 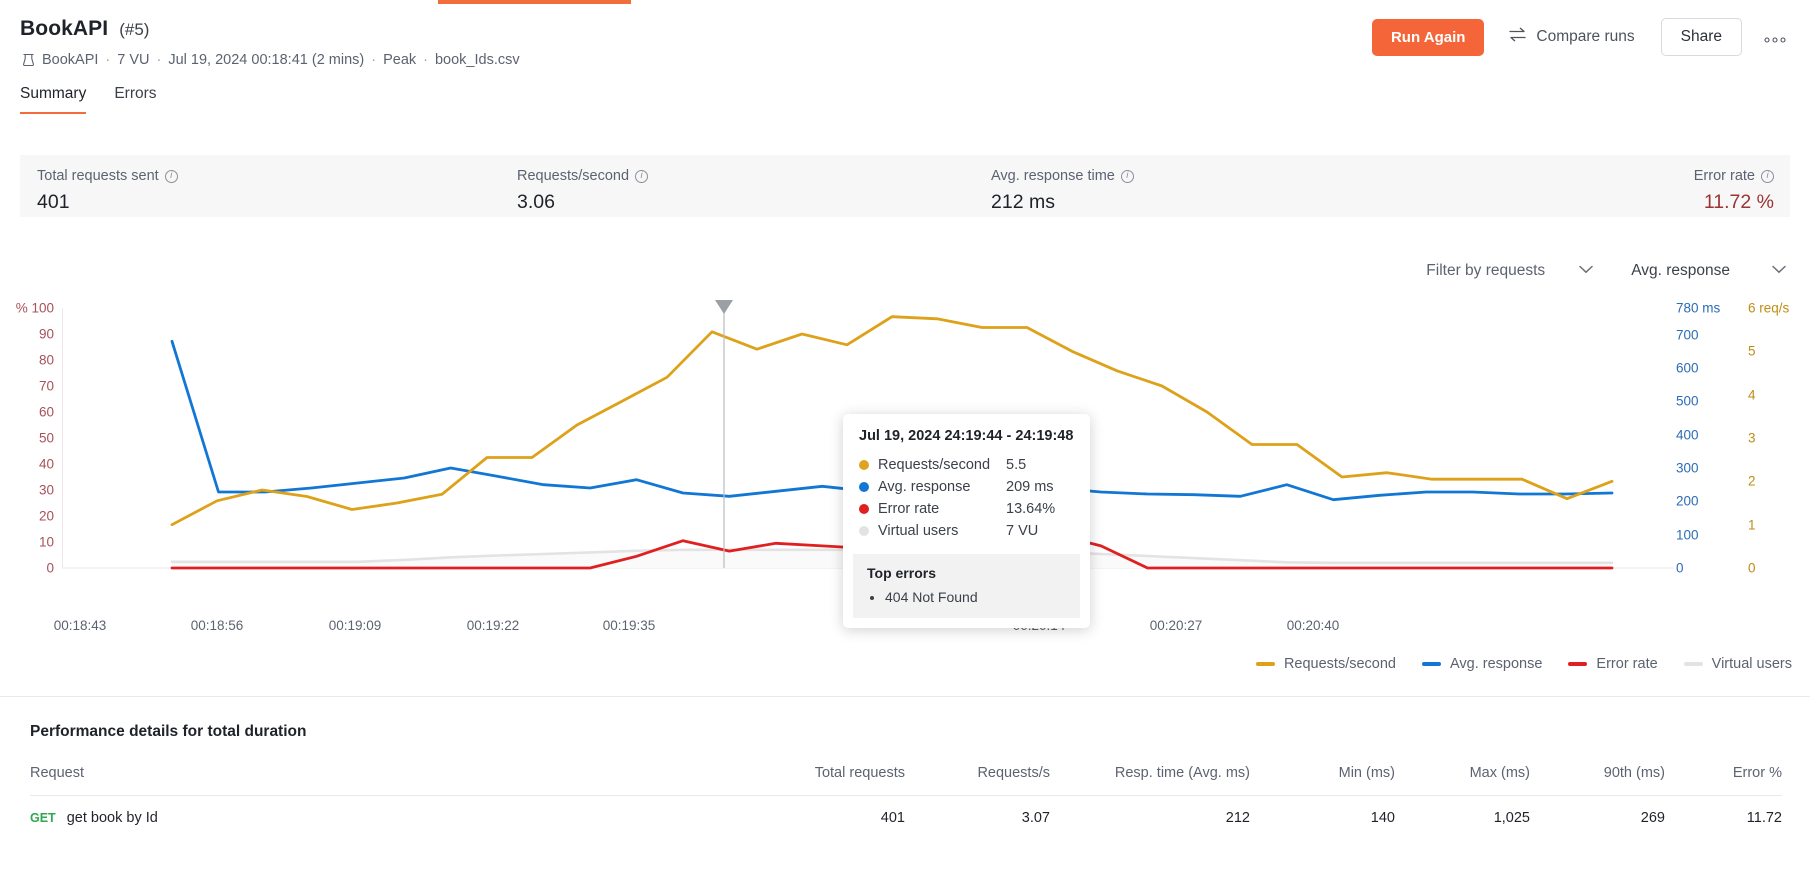 I want to click on y-tick-left-100: % 100, so click(x=34, y=308).